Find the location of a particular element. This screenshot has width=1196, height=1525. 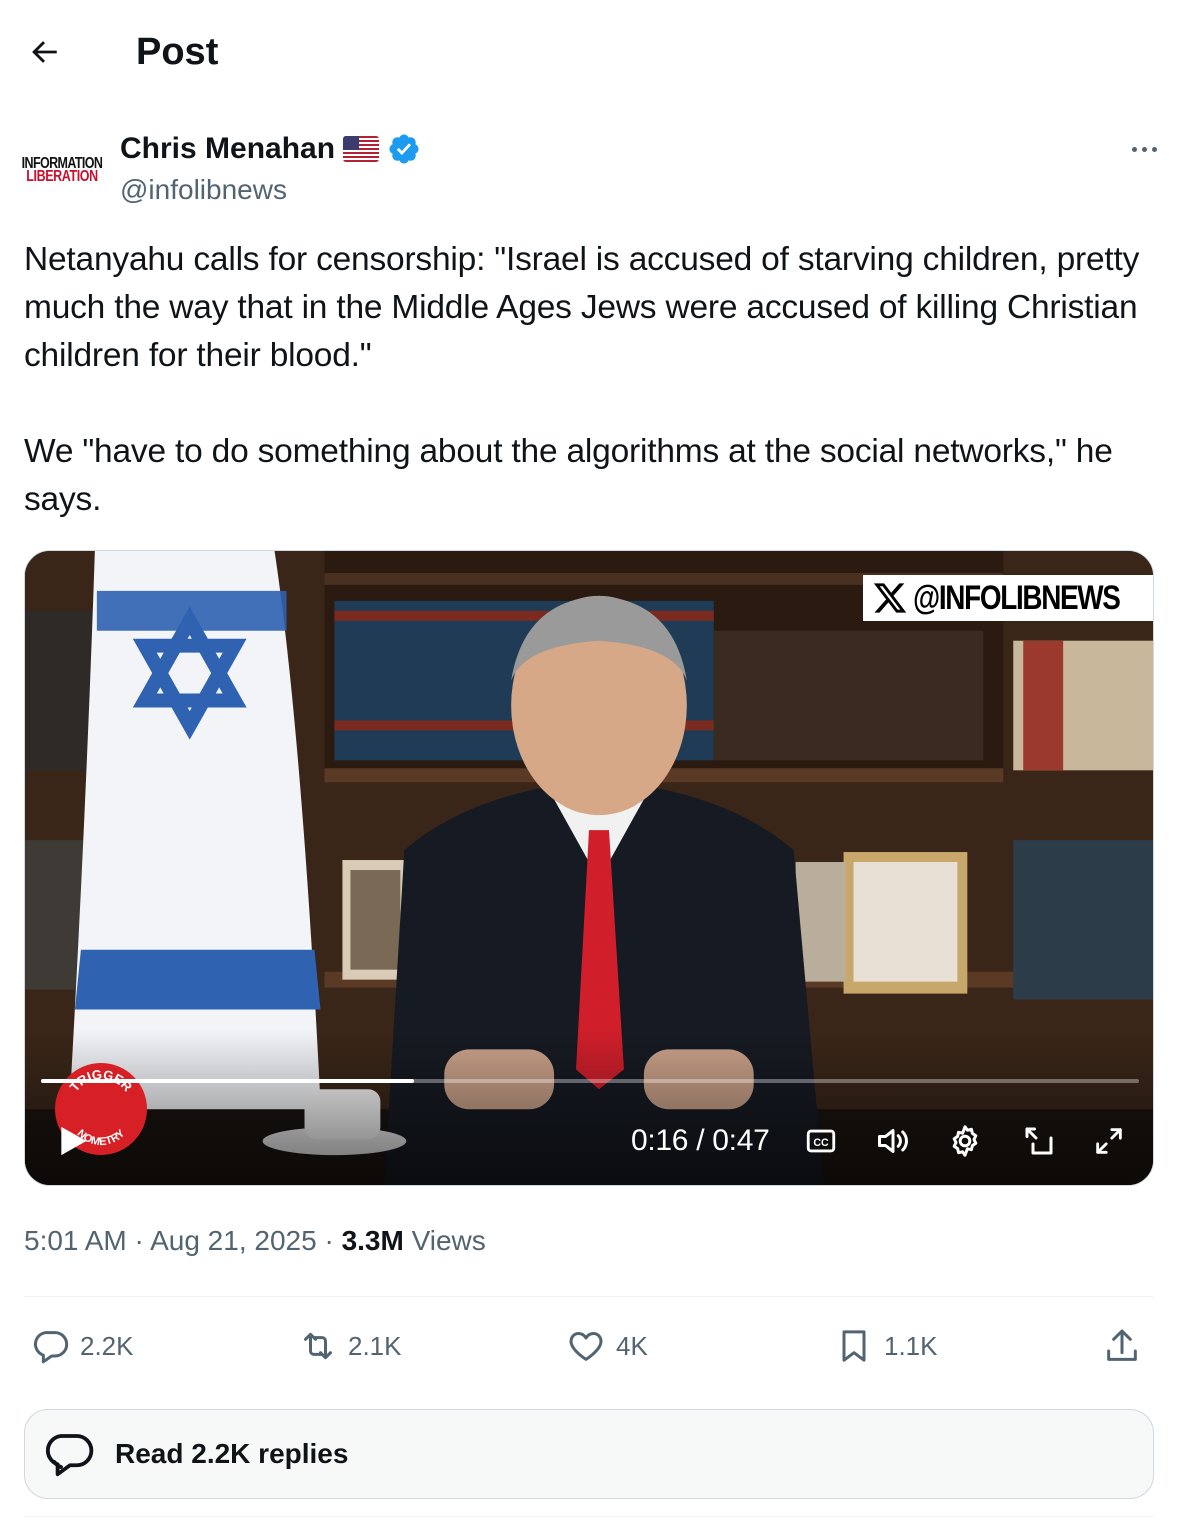

post-meta: 5:01 AM · Aug 21, 2025 · 3.3M Views is located at coordinates (255, 1241).